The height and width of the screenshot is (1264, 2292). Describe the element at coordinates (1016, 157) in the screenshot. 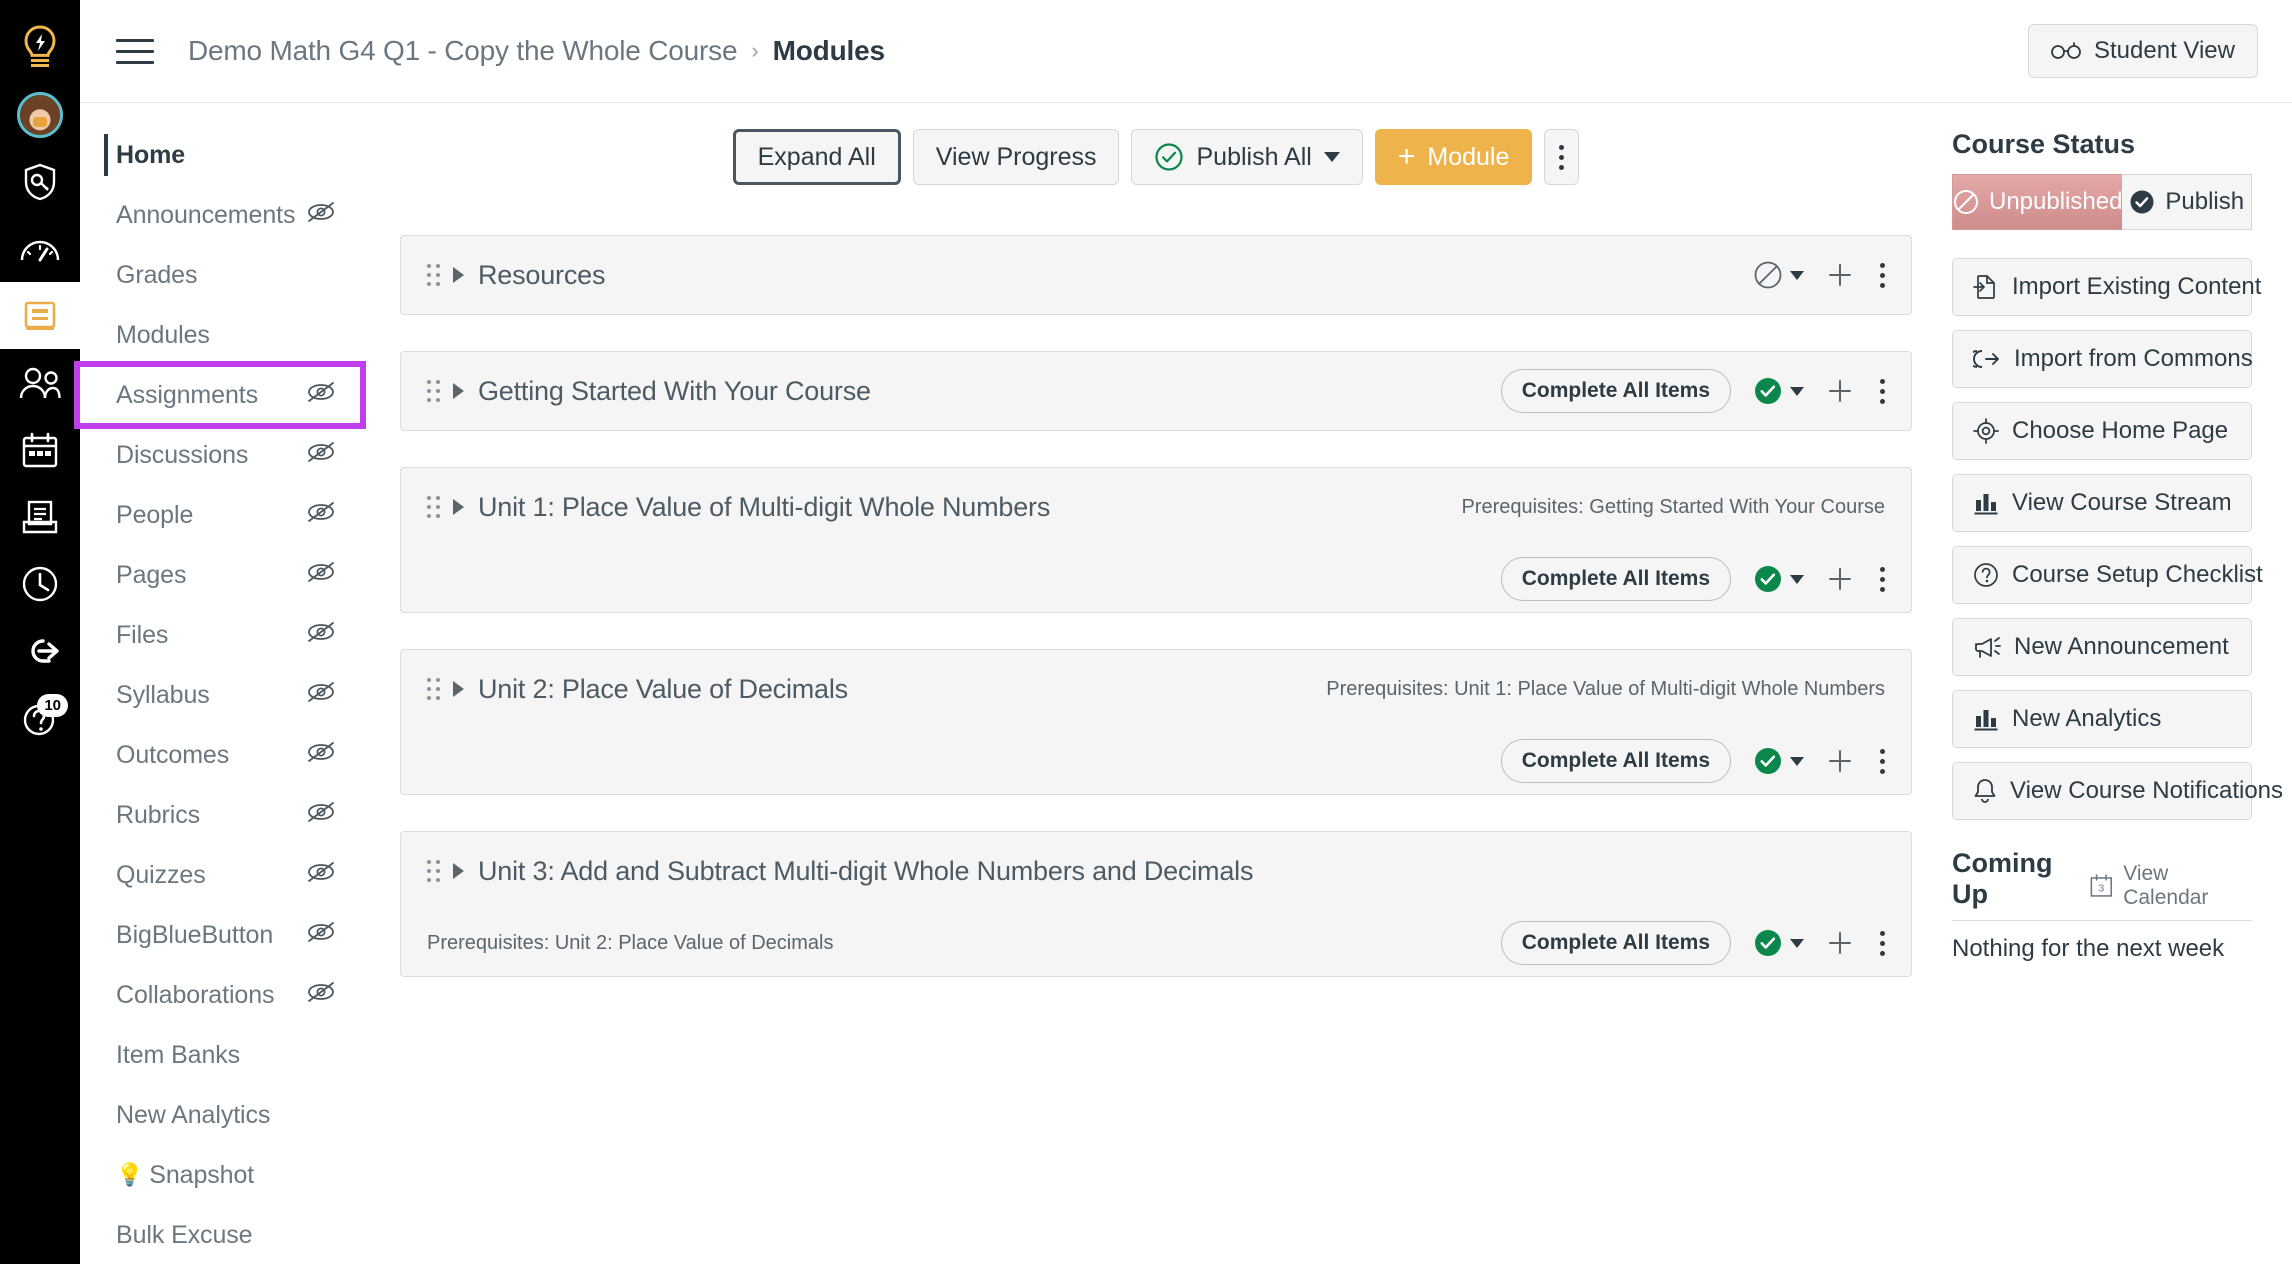

I see `view-progress-button: View Progress` at that location.